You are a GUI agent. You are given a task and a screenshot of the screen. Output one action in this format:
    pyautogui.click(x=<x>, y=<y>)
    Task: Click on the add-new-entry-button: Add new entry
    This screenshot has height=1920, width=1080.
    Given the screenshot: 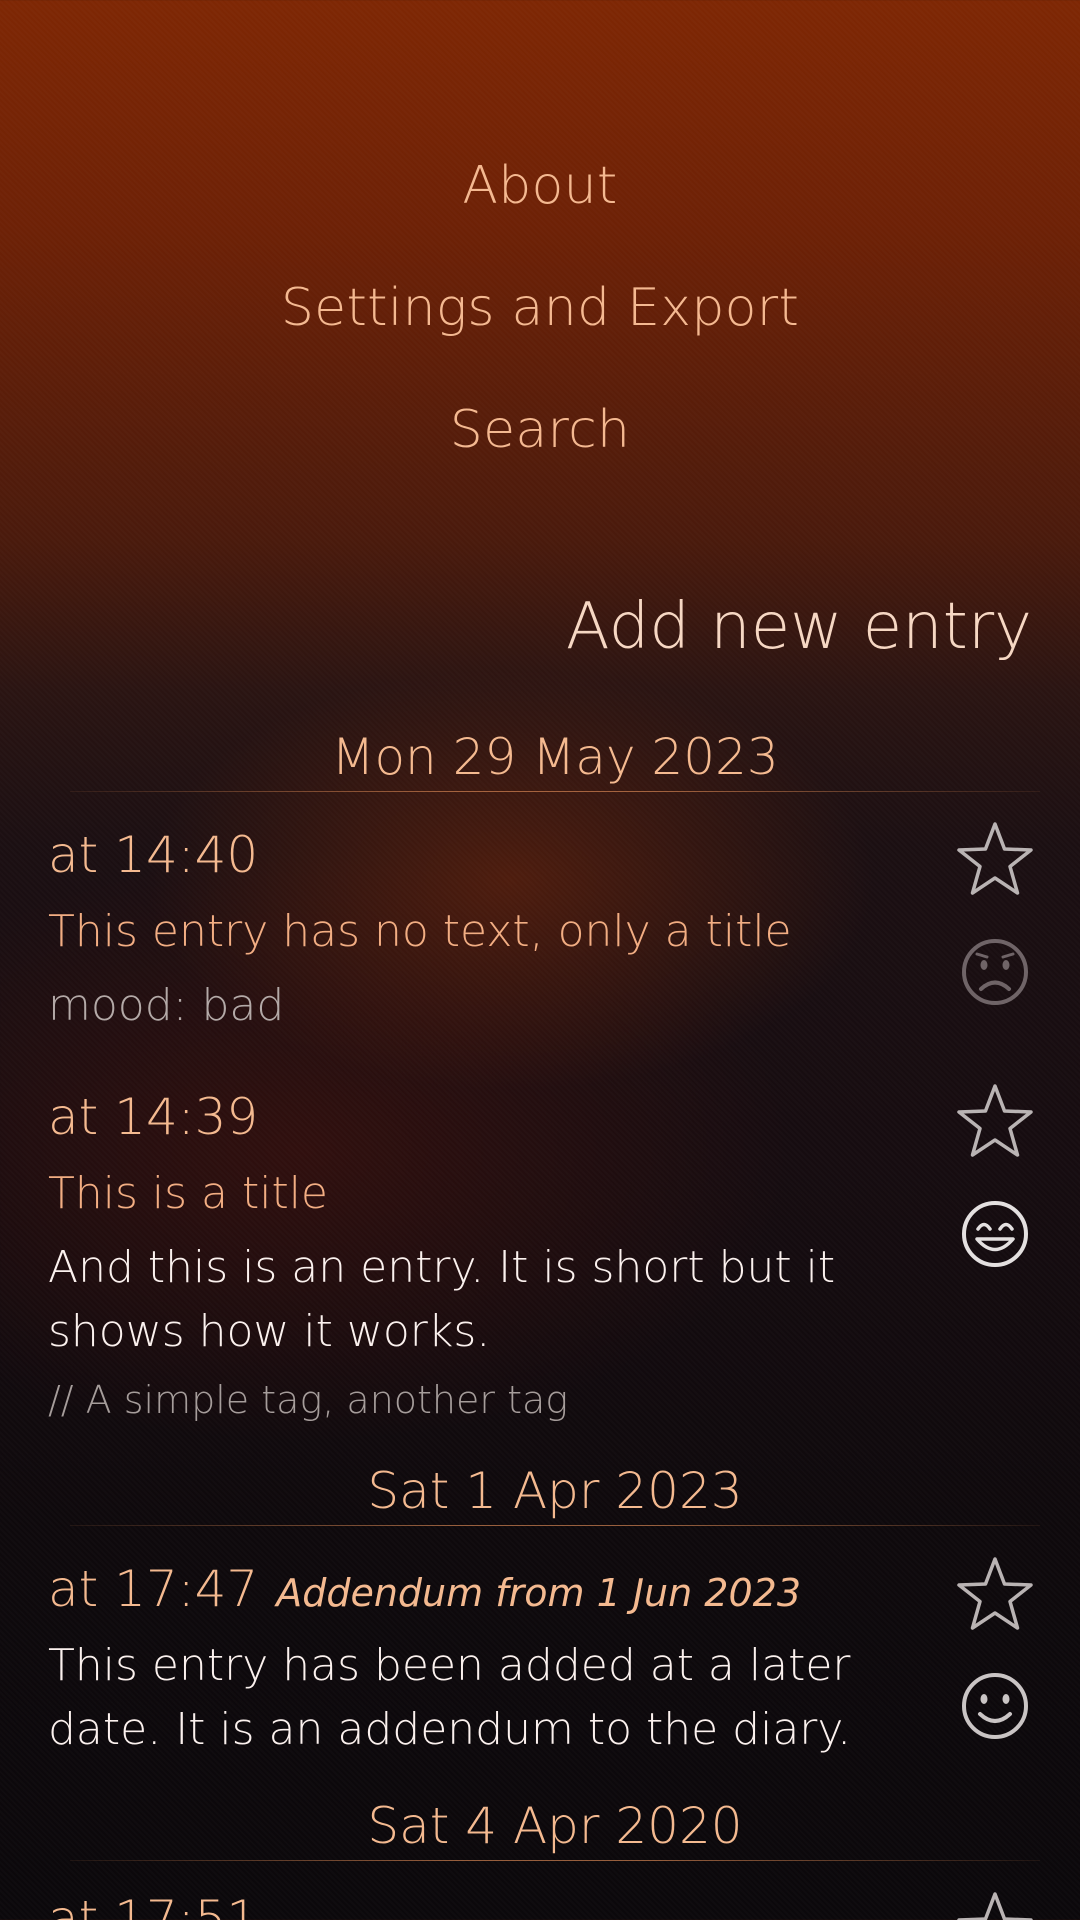 What is the action you would take?
    pyautogui.click(x=799, y=627)
    